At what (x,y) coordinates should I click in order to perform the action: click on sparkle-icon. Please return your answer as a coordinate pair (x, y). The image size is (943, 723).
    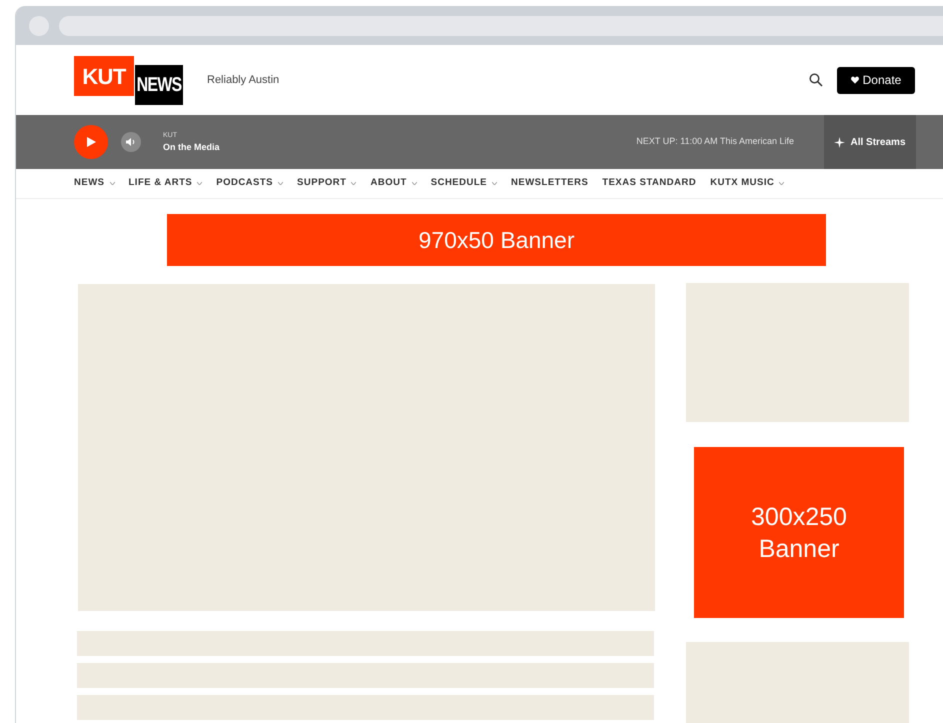
    Looking at the image, I should click on (840, 142).